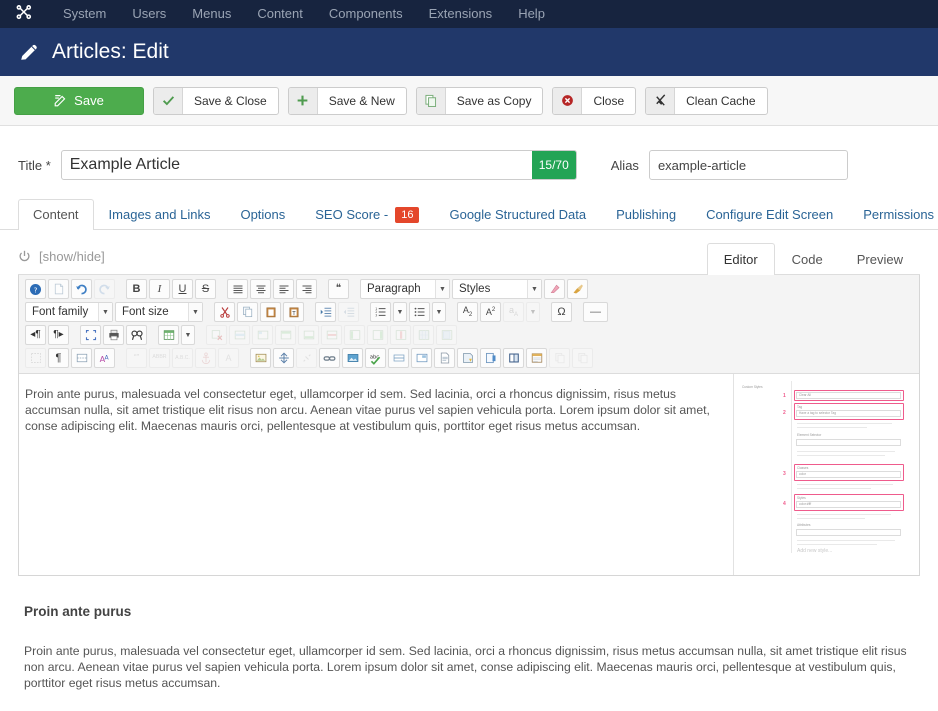 This screenshot has height=711, width=938. What do you see at coordinates (182, 289) in the screenshot?
I see `underline-icon: U` at bounding box center [182, 289].